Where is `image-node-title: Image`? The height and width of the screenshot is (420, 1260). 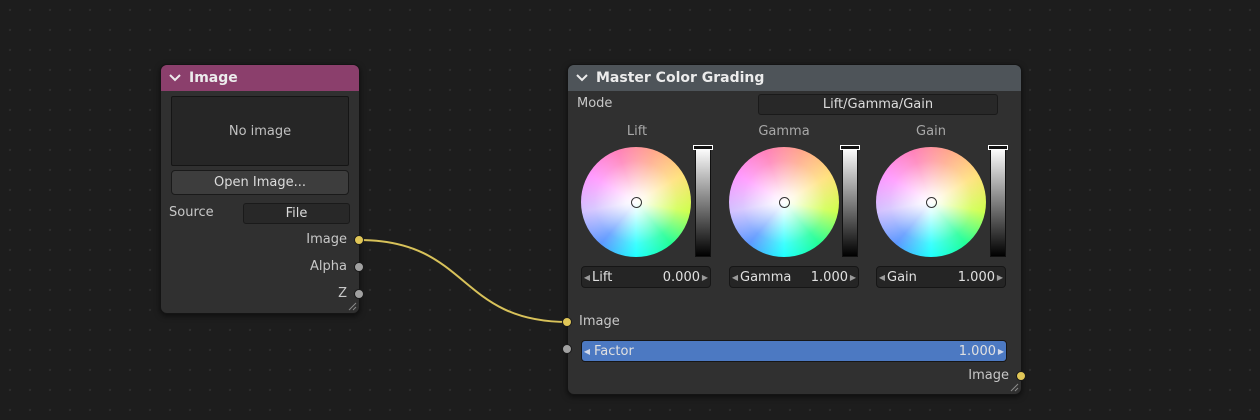 image-node-title: Image is located at coordinates (213, 78).